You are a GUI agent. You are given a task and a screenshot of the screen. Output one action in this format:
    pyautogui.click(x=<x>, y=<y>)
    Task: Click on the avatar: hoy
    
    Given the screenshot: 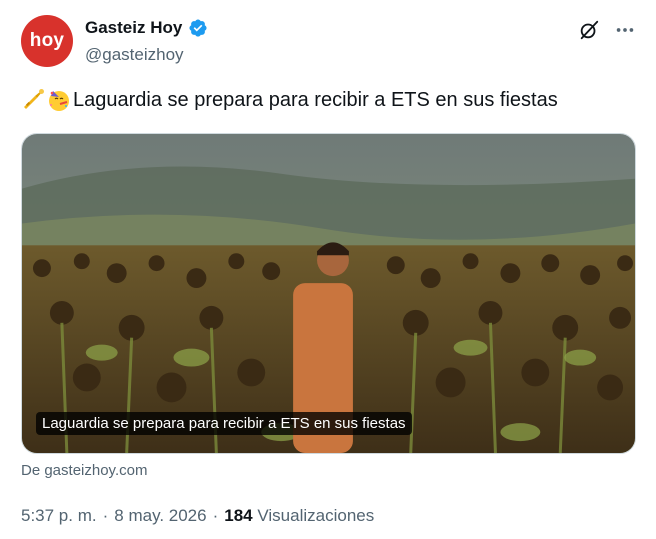 What is the action you would take?
    pyautogui.click(x=47, y=41)
    